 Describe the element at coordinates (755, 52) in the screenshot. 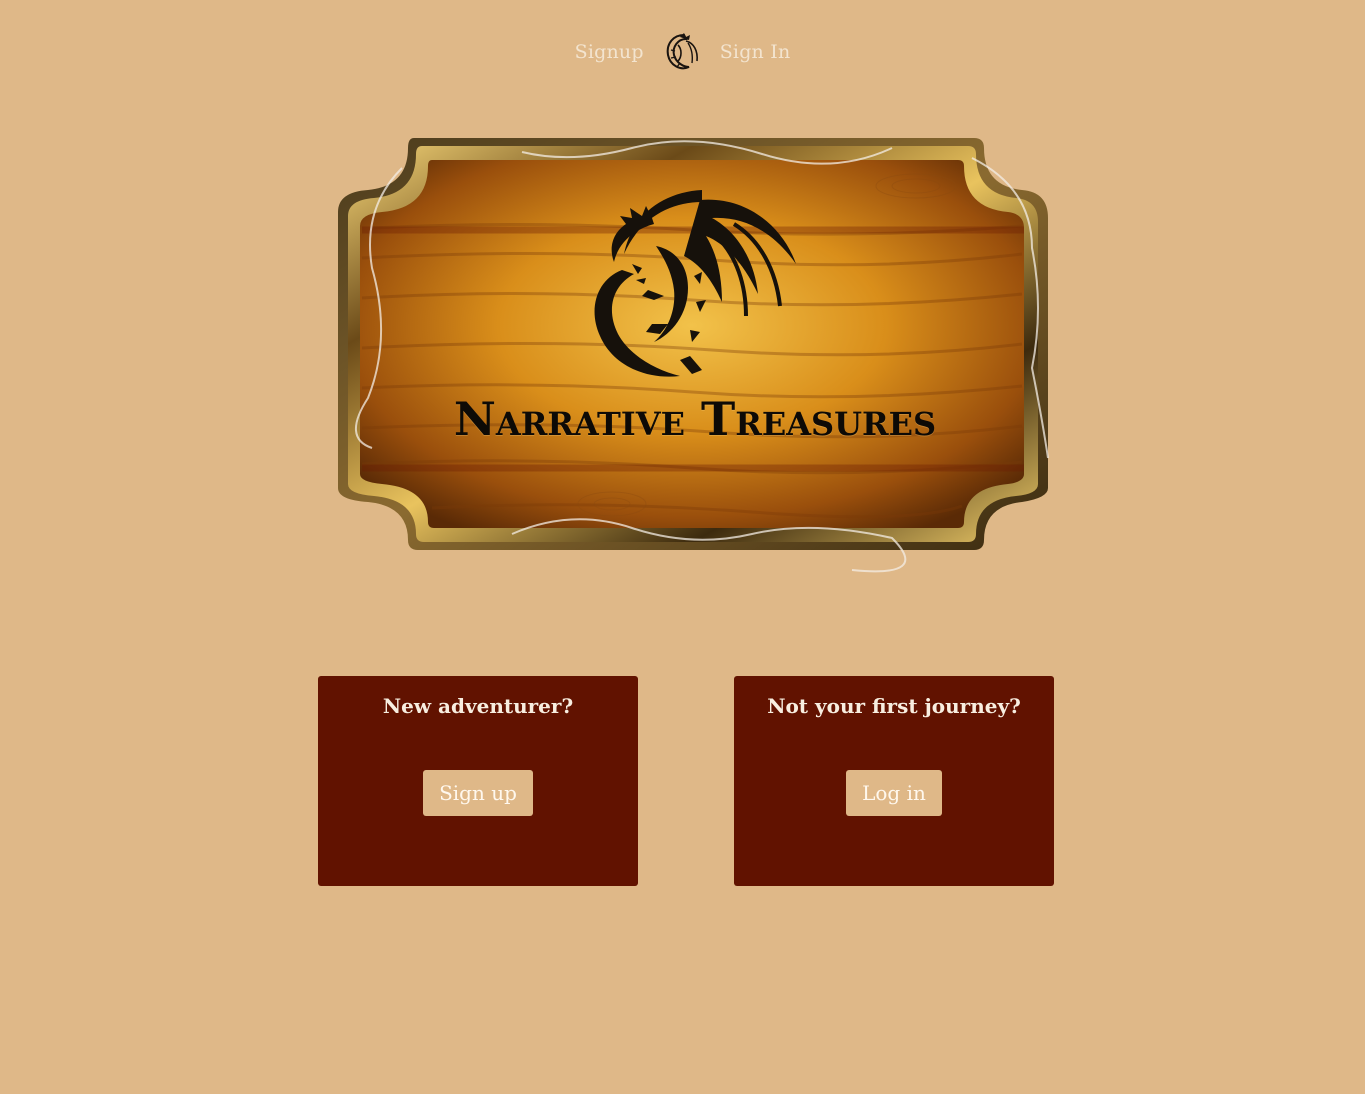

I see `nav-signin-link: Sign In` at that location.